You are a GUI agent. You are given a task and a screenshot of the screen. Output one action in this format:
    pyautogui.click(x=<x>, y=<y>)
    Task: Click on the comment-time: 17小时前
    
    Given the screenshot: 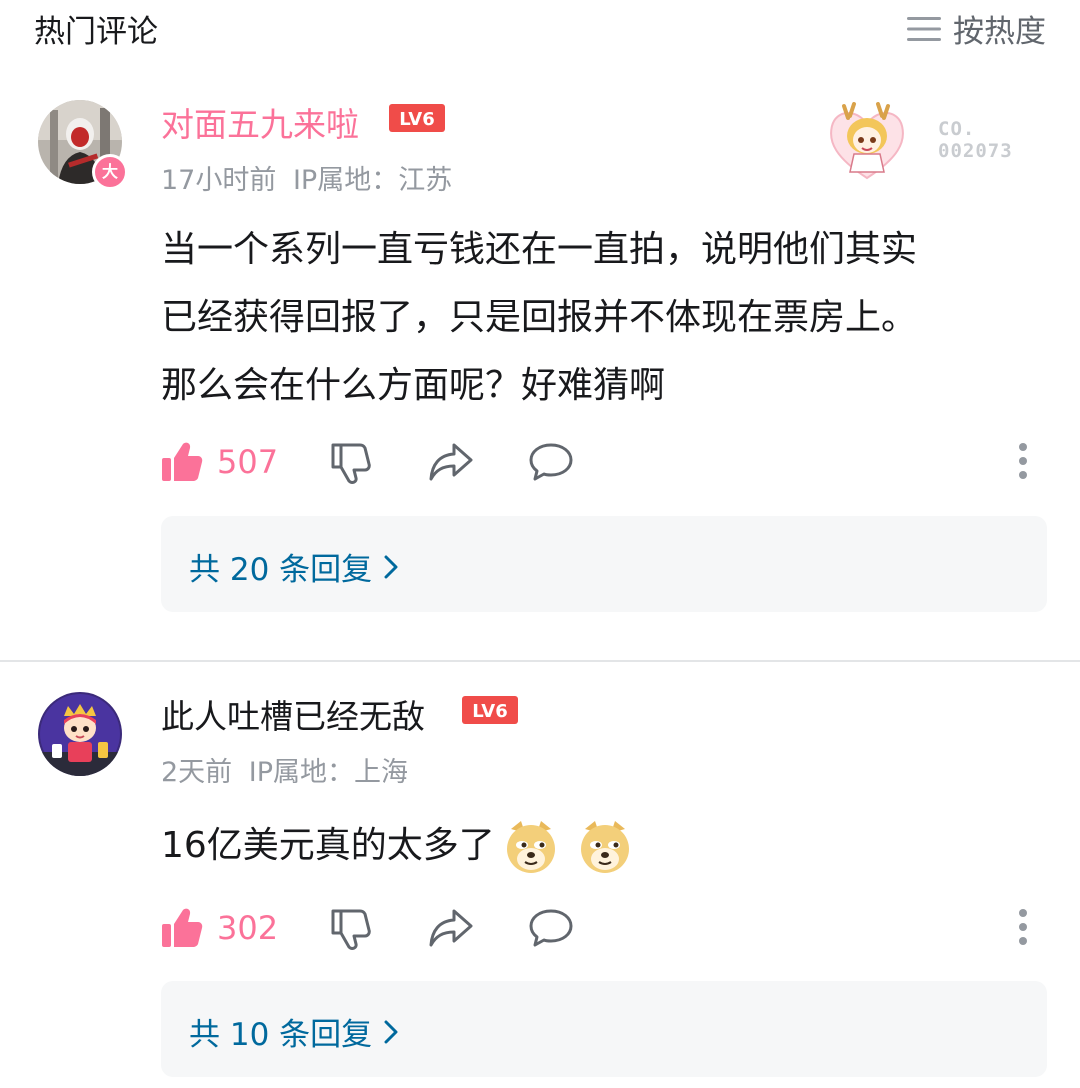 What is the action you would take?
    pyautogui.click(x=219, y=180)
    